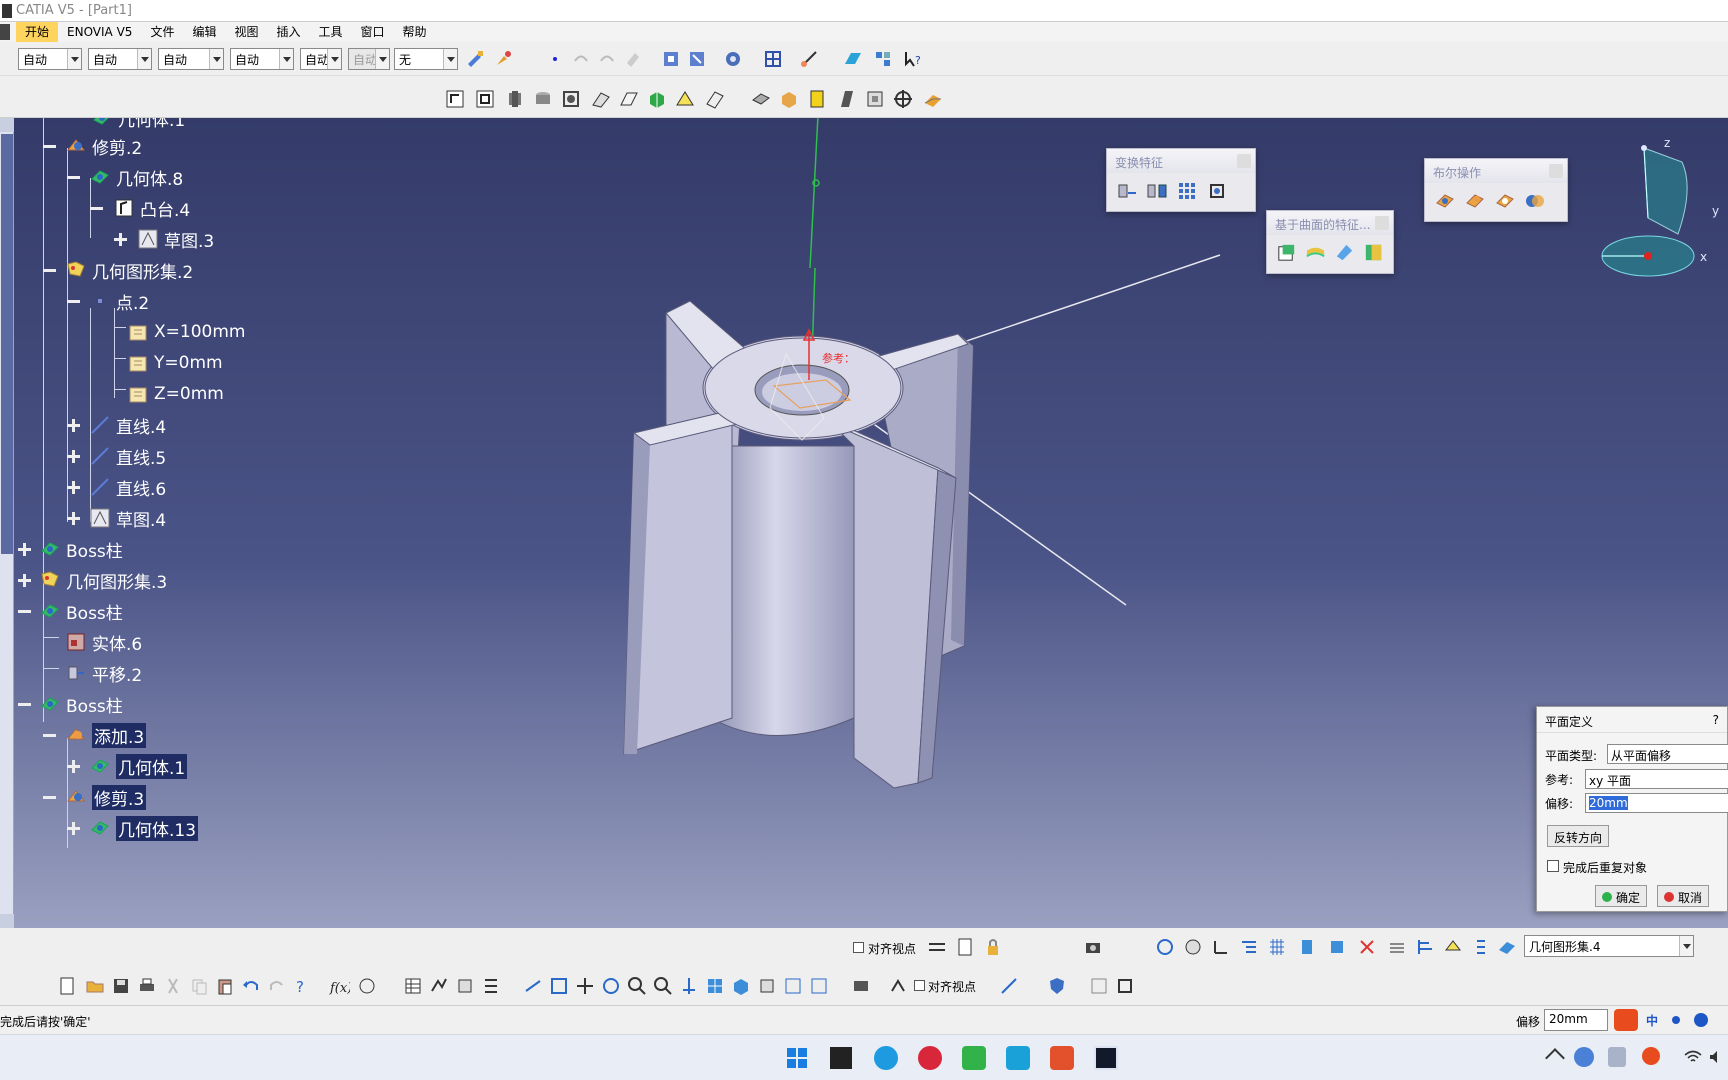 The height and width of the screenshot is (1080, 1728). Describe the element at coordinates (1157, 191) in the screenshot. I see `mirror-tool-icon` at that location.